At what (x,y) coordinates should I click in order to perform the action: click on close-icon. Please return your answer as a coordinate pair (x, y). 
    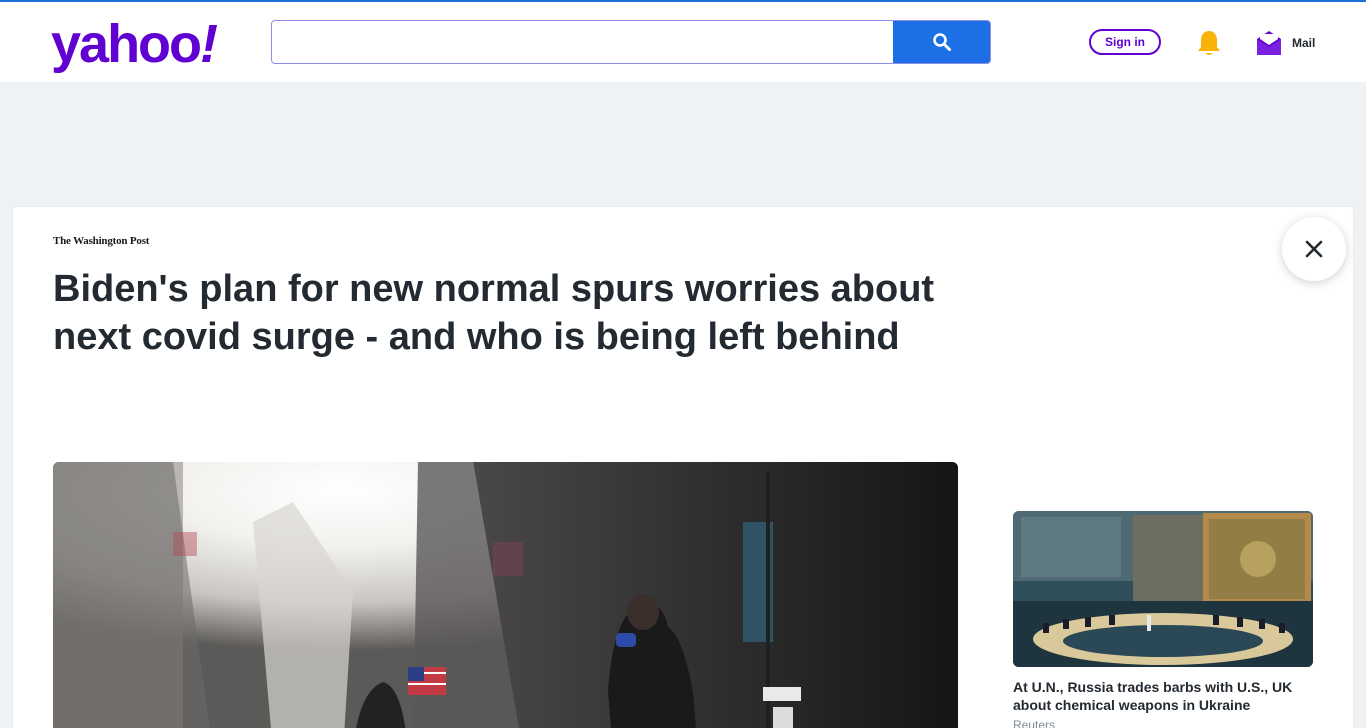
    Looking at the image, I should click on (1314, 249).